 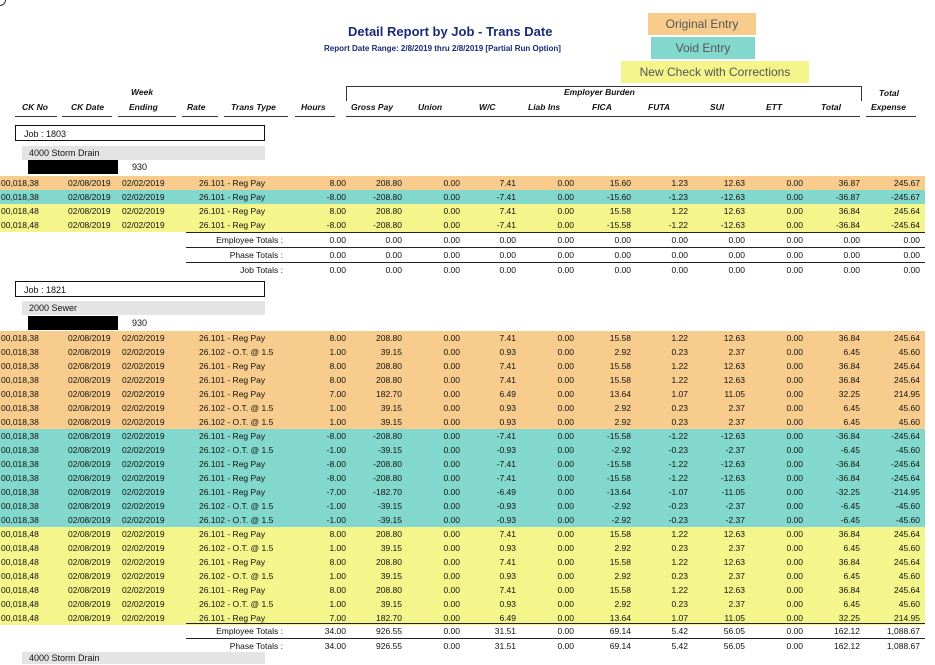 What do you see at coordinates (389, 646) in the screenshot?
I see `cell-gross-pay: 926.55` at bounding box center [389, 646].